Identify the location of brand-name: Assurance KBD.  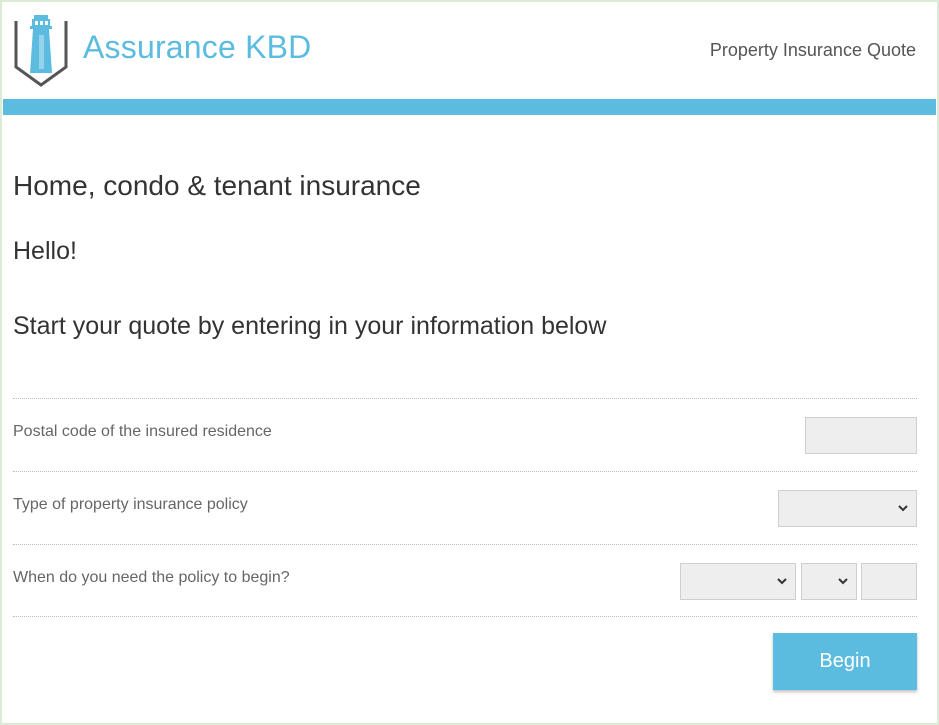
(197, 47).